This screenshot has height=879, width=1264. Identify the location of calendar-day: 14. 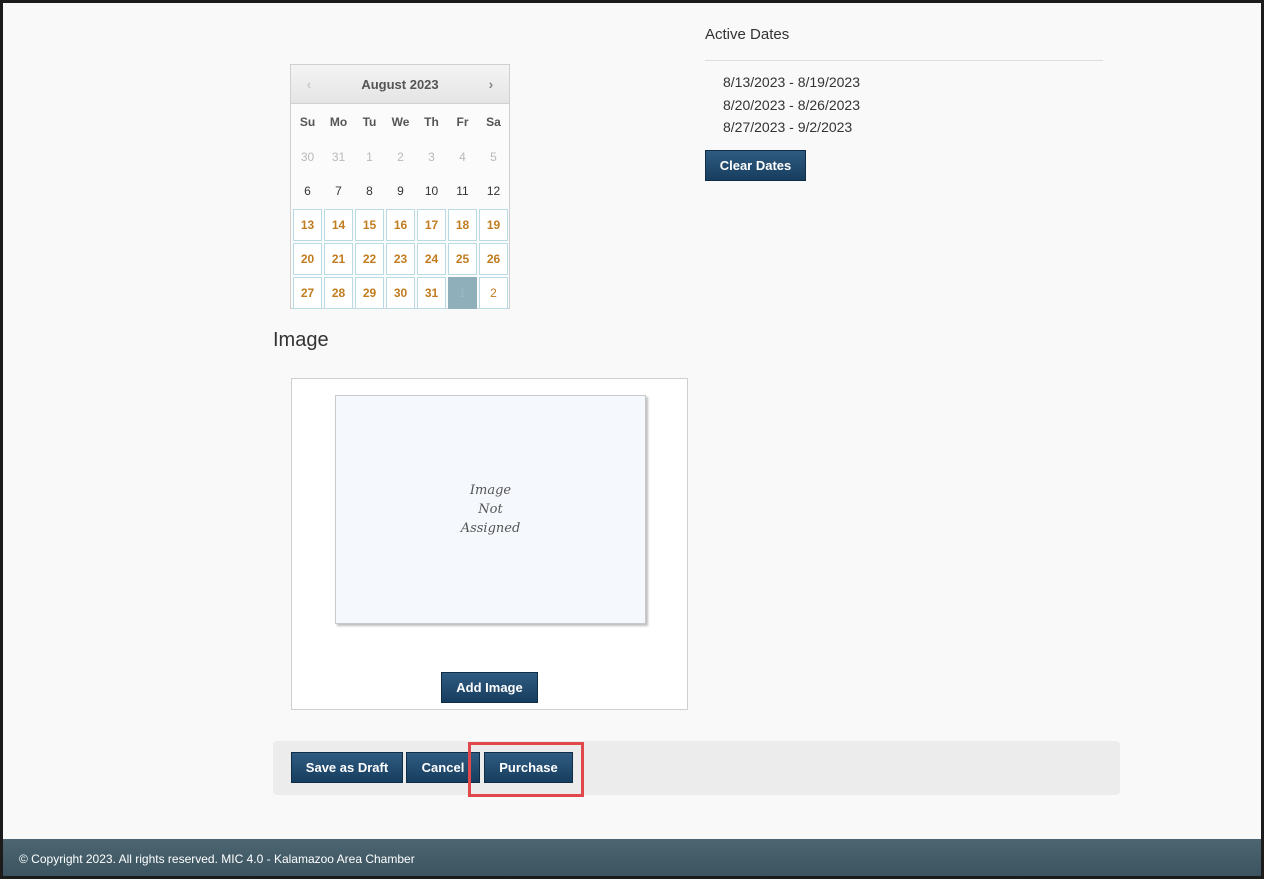
(338, 225).